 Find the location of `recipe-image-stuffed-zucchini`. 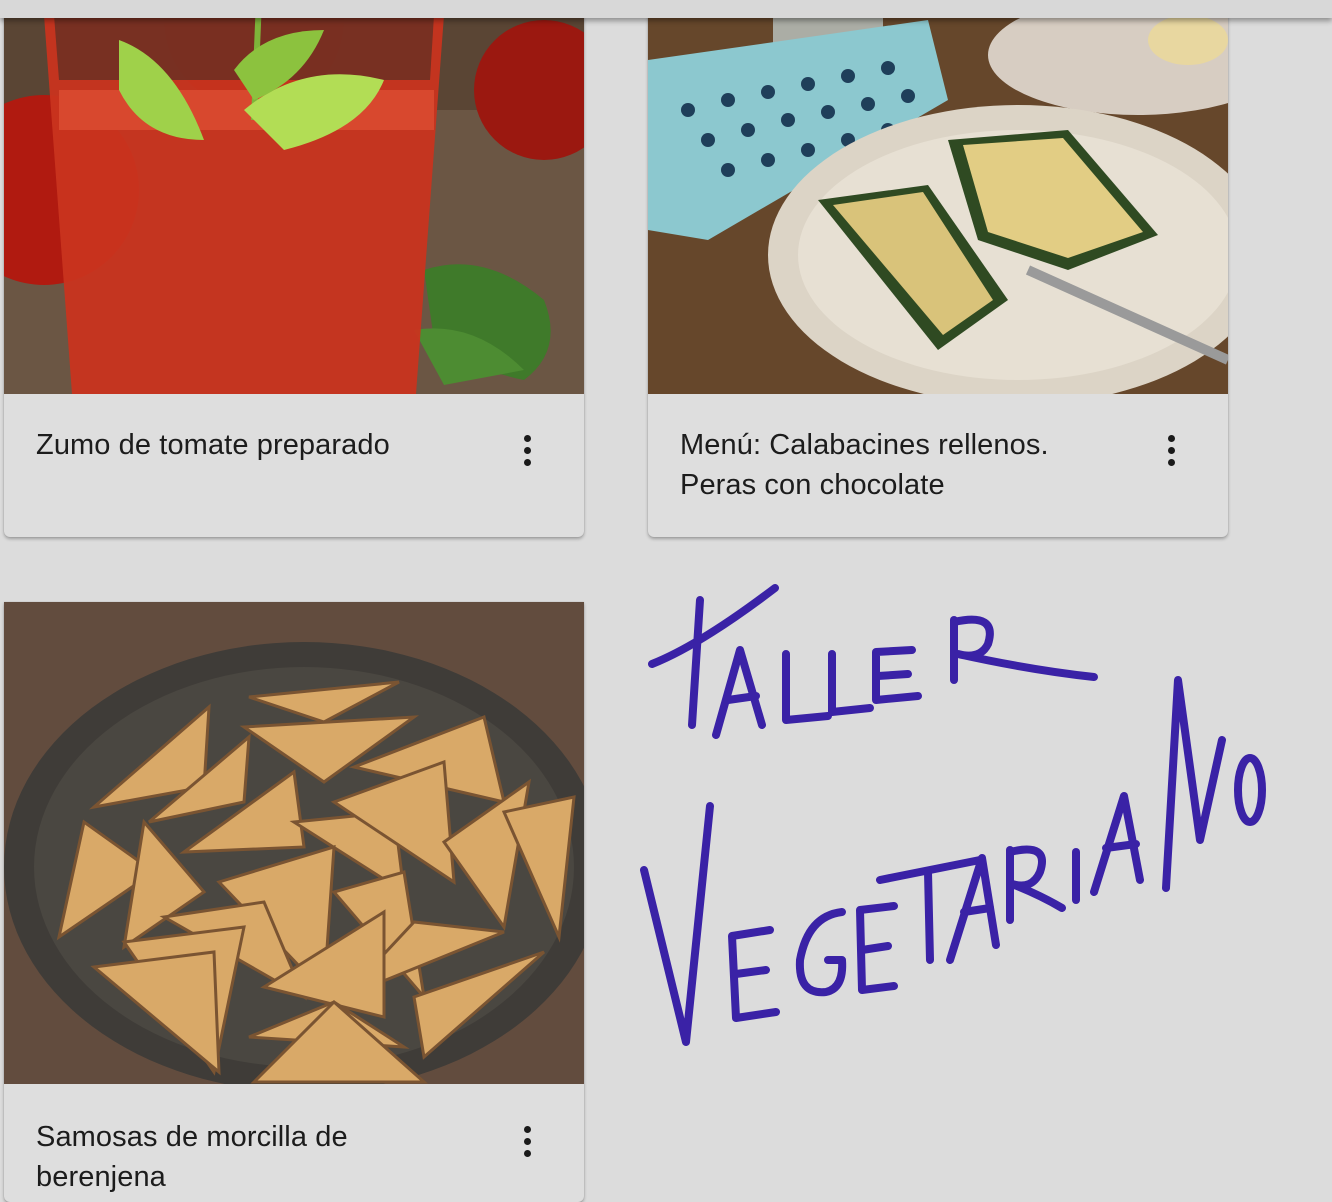

recipe-image-stuffed-zucchini is located at coordinates (938, 197).